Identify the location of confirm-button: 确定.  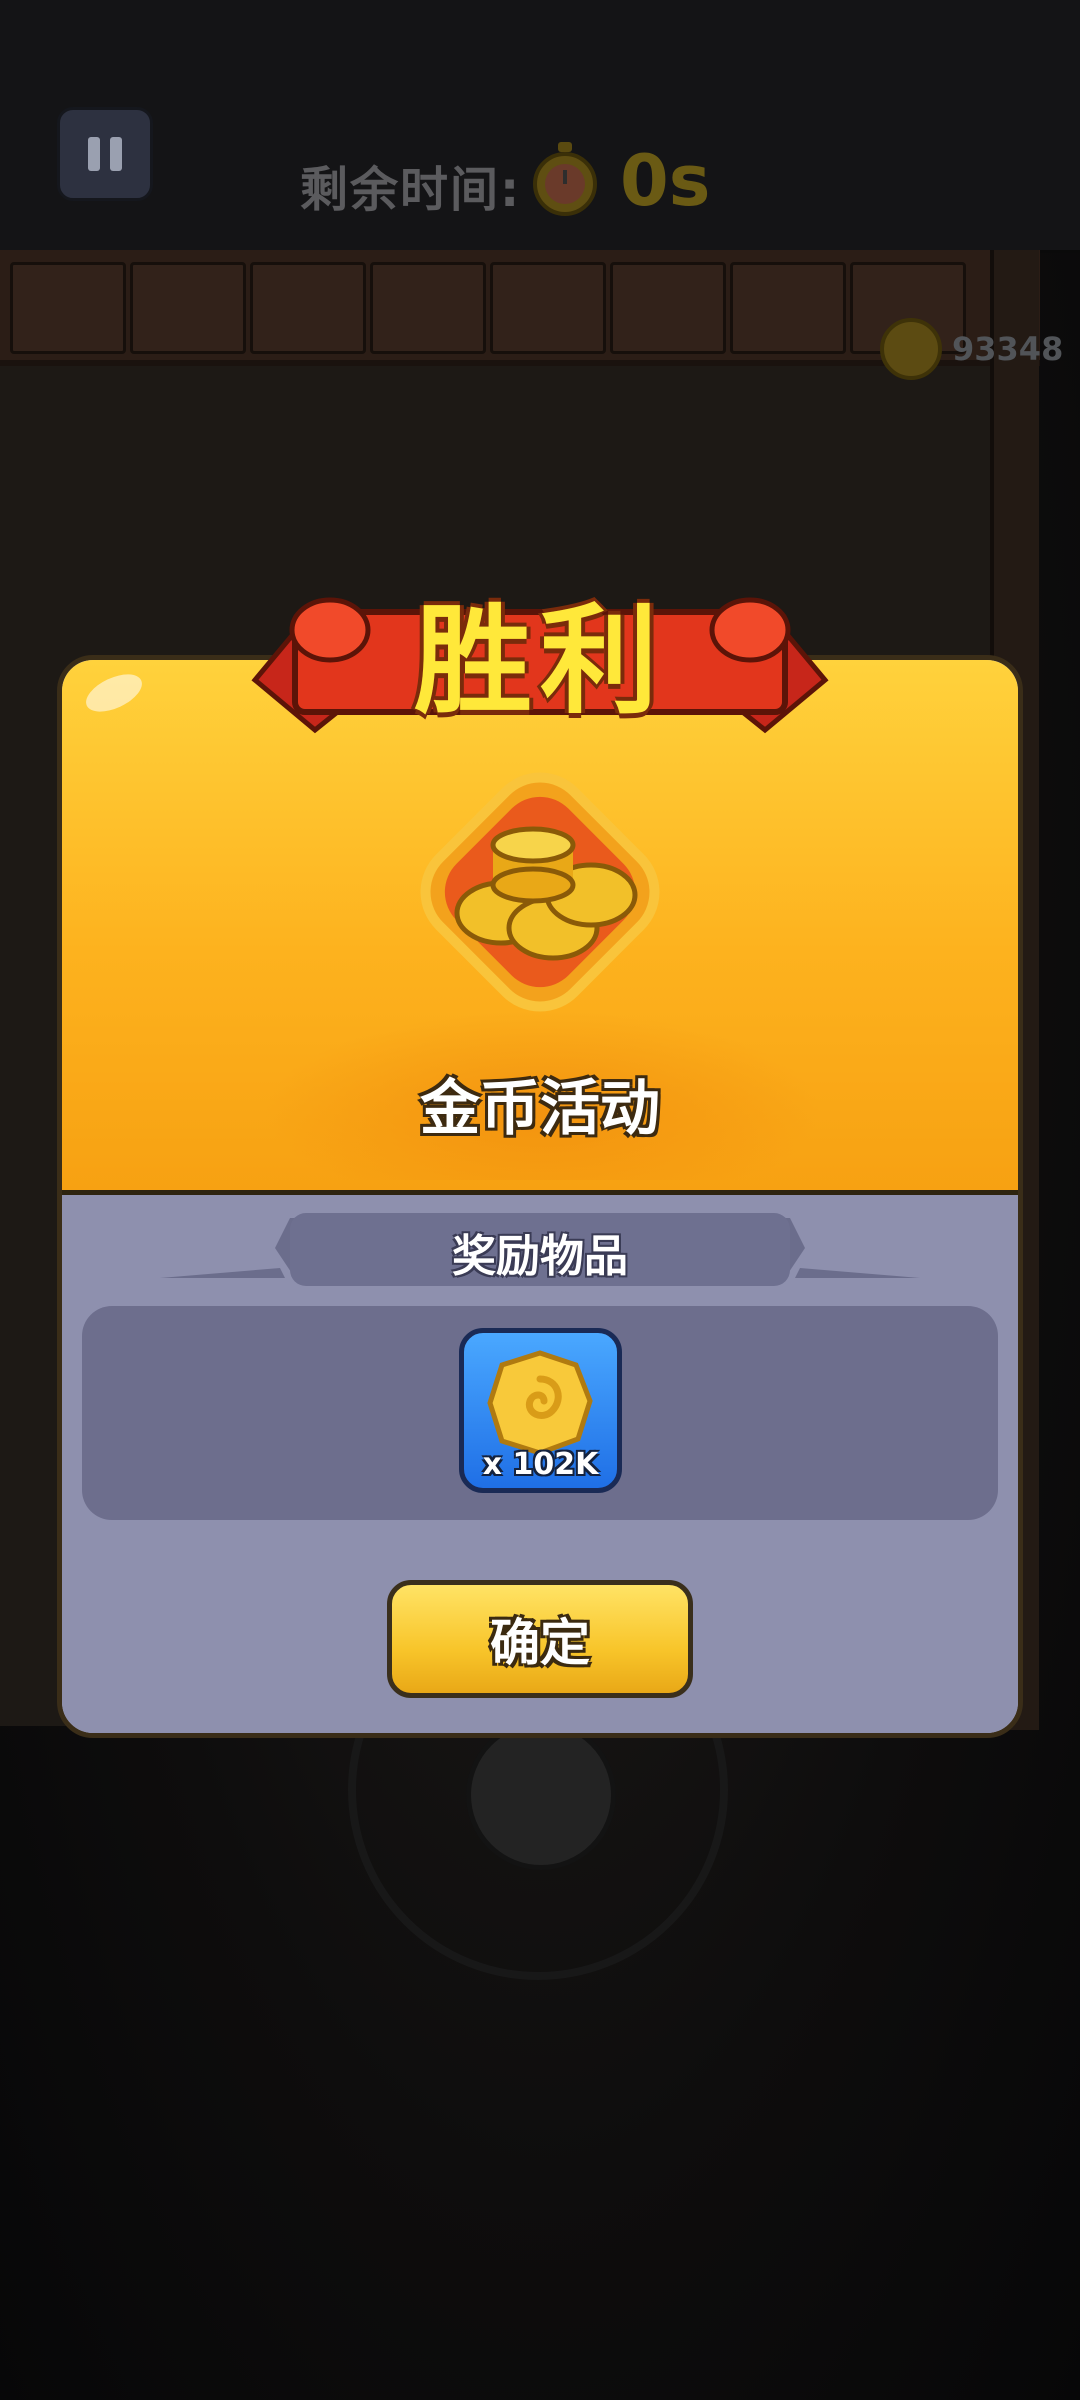
(540, 1639).